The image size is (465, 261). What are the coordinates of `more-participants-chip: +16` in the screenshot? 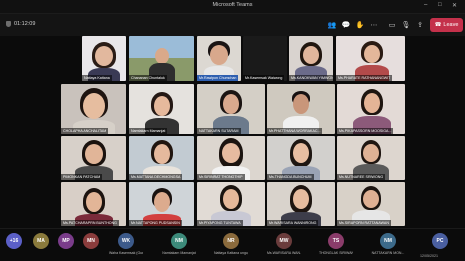 It's located at (14, 241).